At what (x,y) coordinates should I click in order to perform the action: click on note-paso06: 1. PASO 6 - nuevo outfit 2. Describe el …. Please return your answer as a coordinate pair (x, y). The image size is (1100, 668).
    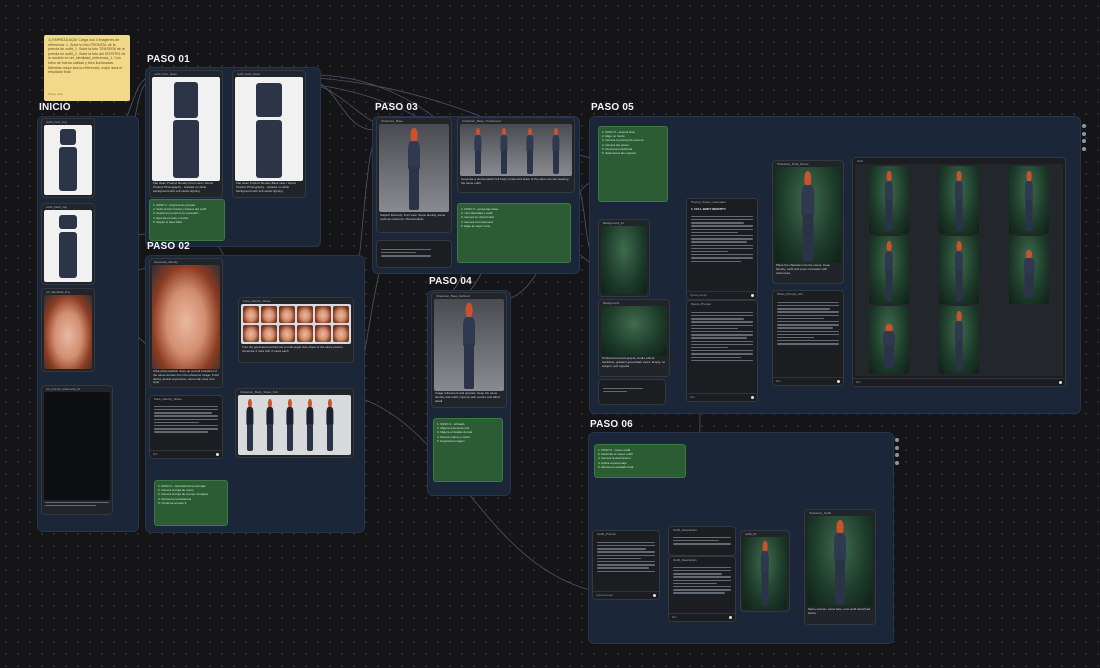
    Looking at the image, I should click on (640, 461).